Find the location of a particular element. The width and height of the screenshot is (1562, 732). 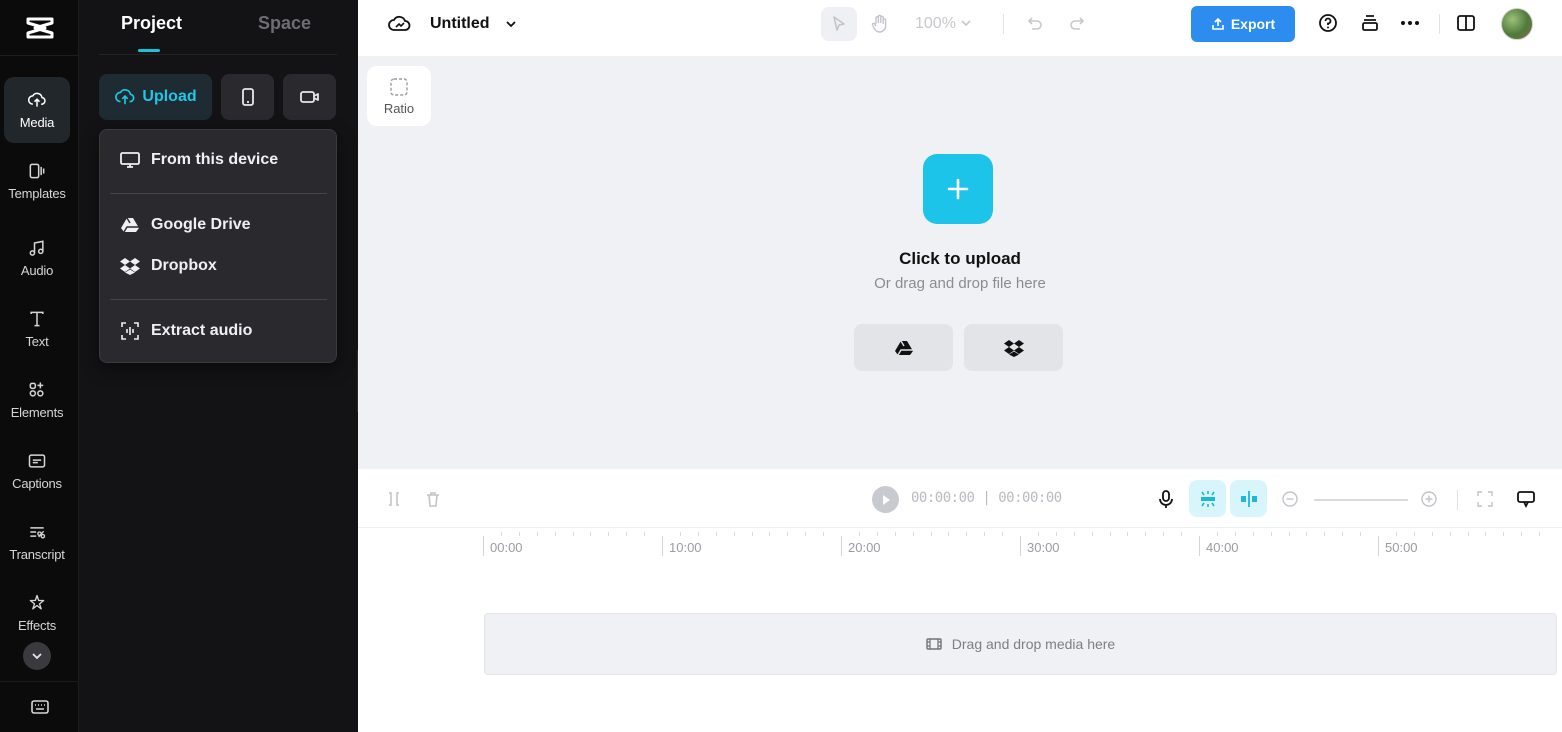

trash-icon is located at coordinates (433, 499).